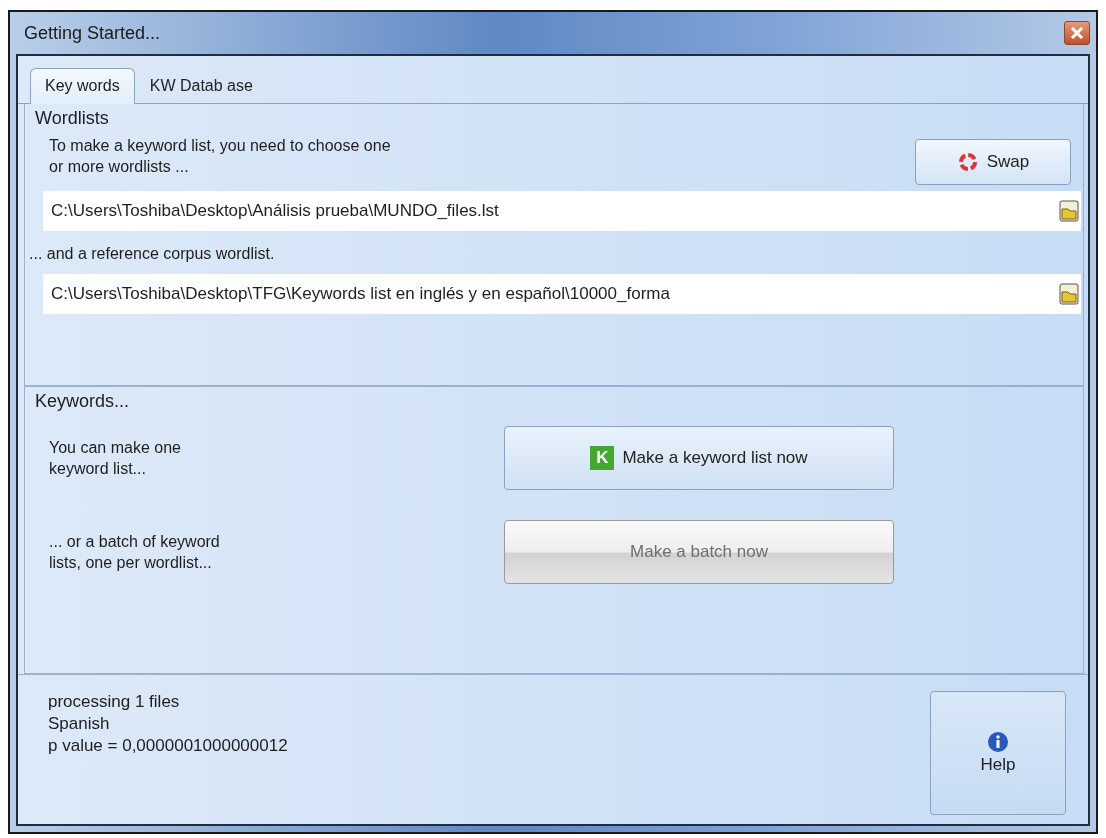 This screenshot has height=838, width=1106. Describe the element at coordinates (201, 86) in the screenshot. I see `tab: KW Datab ase` at that location.